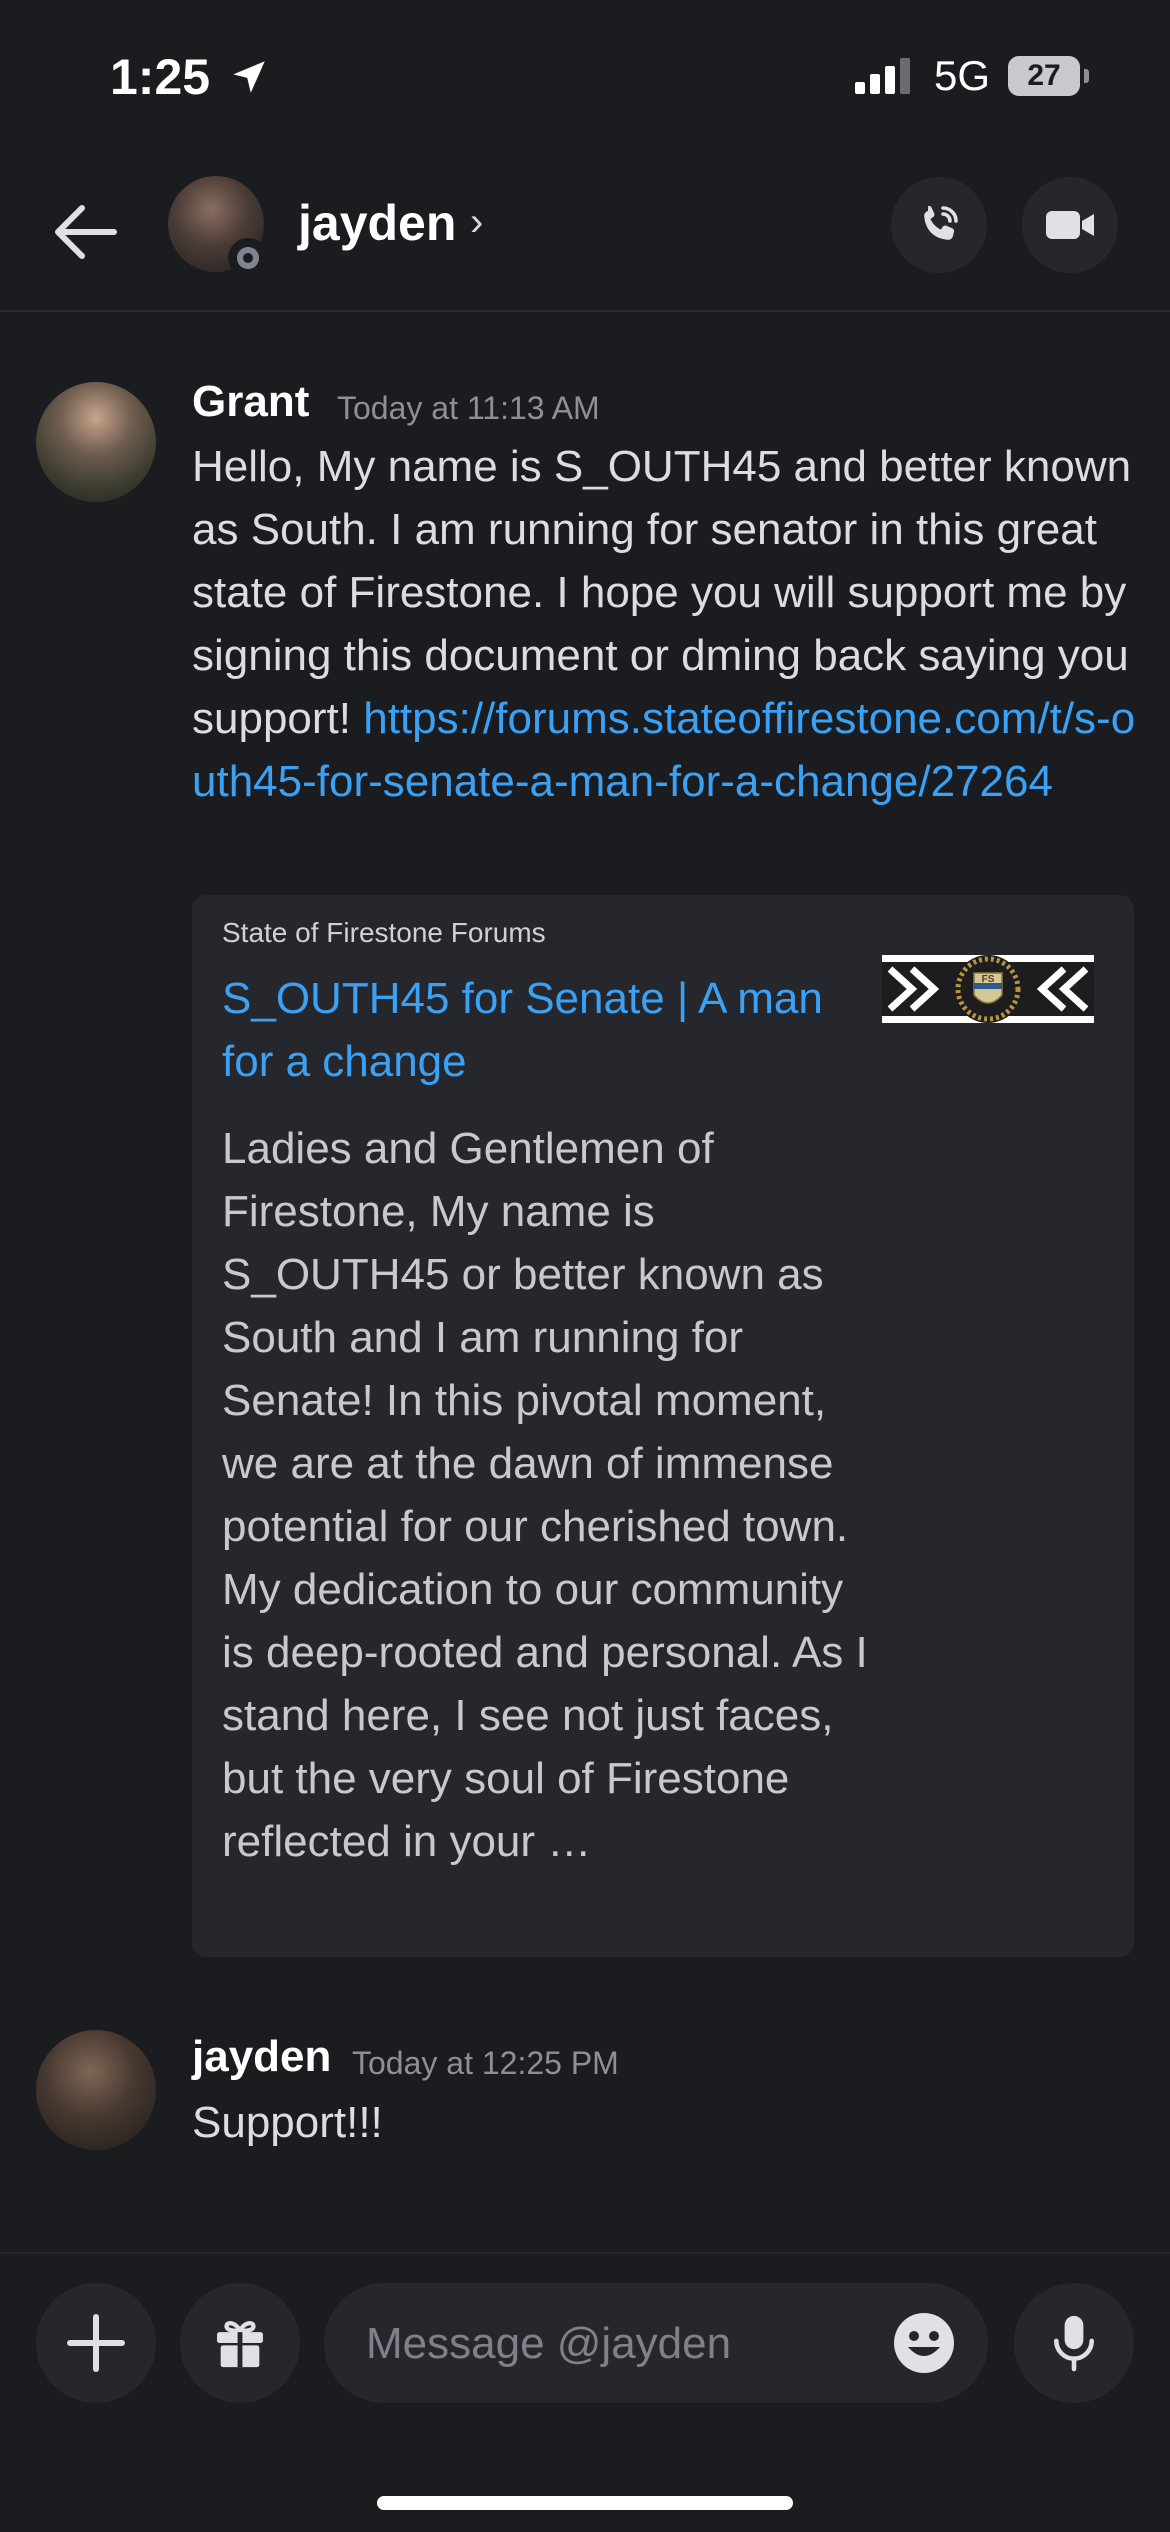 This screenshot has width=1170, height=2532. What do you see at coordinates (924, 2343) in the screenshot?
I see `emoji-icon` at bounding box center [924, 2343].